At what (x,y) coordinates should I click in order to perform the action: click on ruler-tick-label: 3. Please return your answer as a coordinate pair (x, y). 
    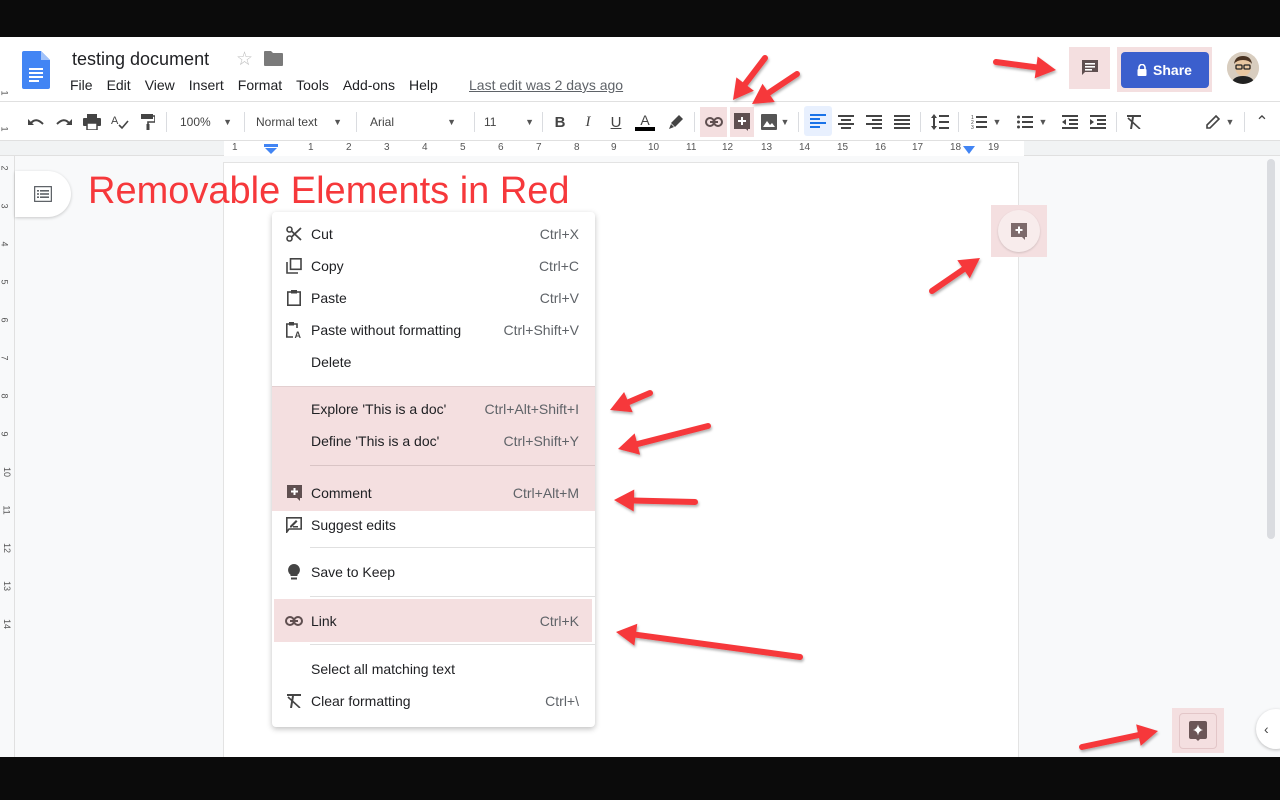
    Looking at the image, I should click on (5, 206).